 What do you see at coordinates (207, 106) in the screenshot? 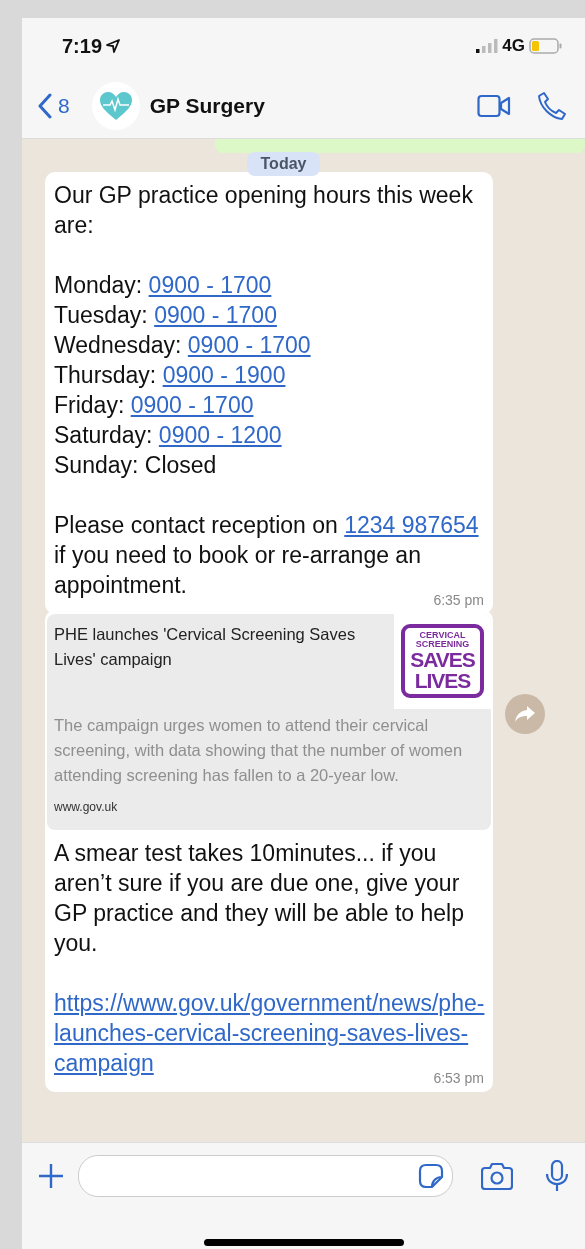
I see `chat-title: GP Surgery` at bounding box center [207, 106].